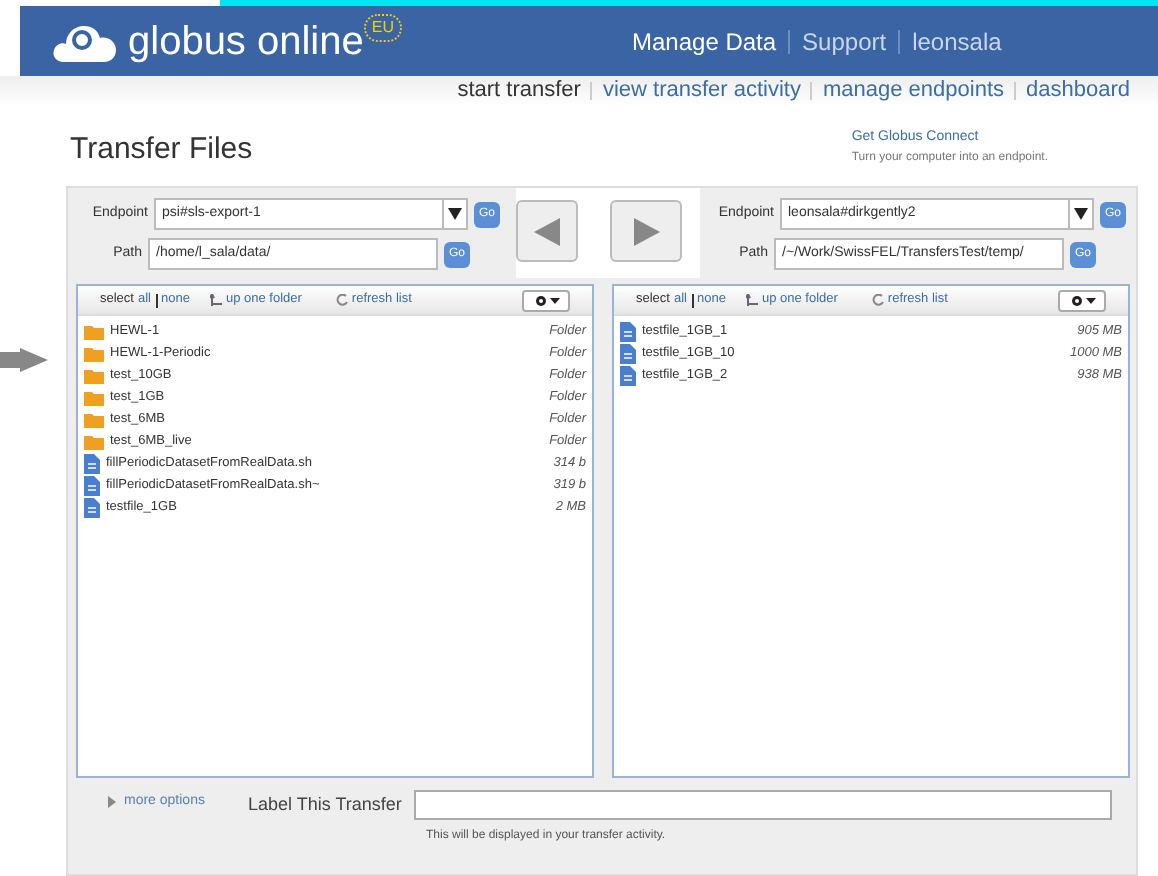 The width and height of the screenshot is (1158, 876). Describe the element at coordinates (24, 360) in the screenshot. I see `pointer-arrow-icon` at that location.